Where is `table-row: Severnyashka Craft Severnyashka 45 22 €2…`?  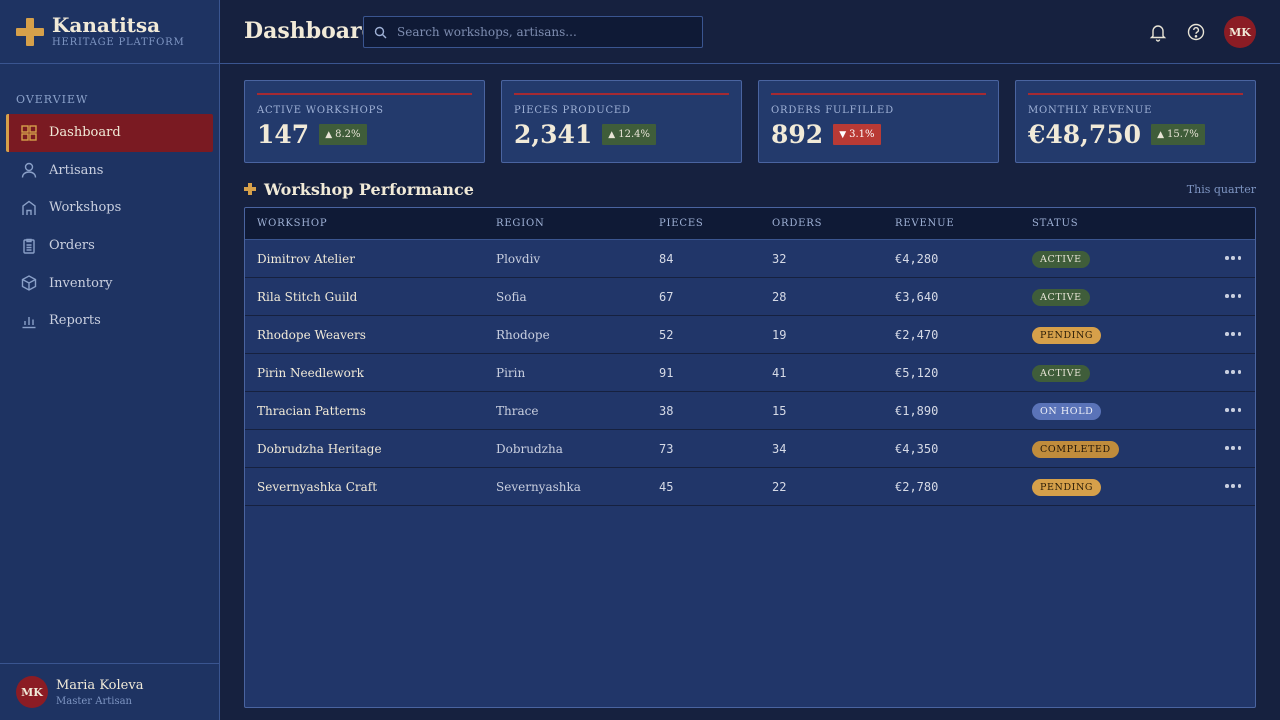 table-row: Severnyashka Craft Severnyashka 45 22 €2… is located at coordinates (750, 487).